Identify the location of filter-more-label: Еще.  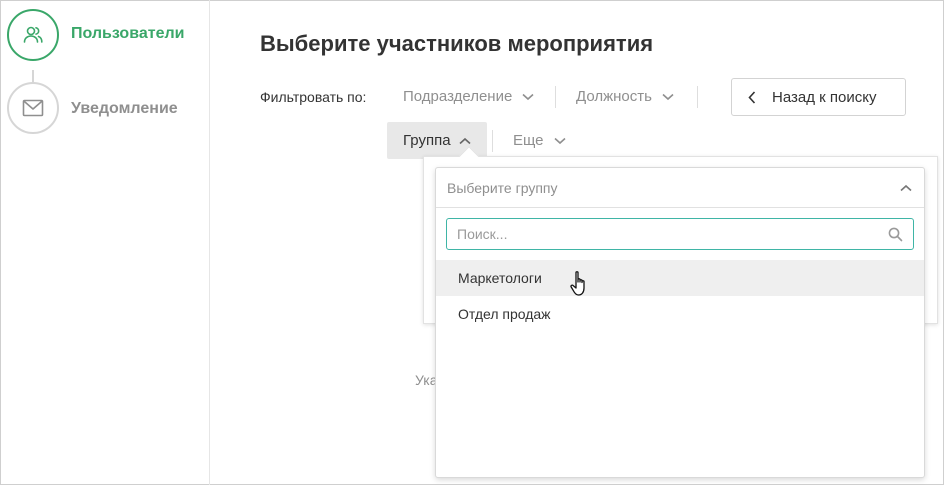
(528, 140).